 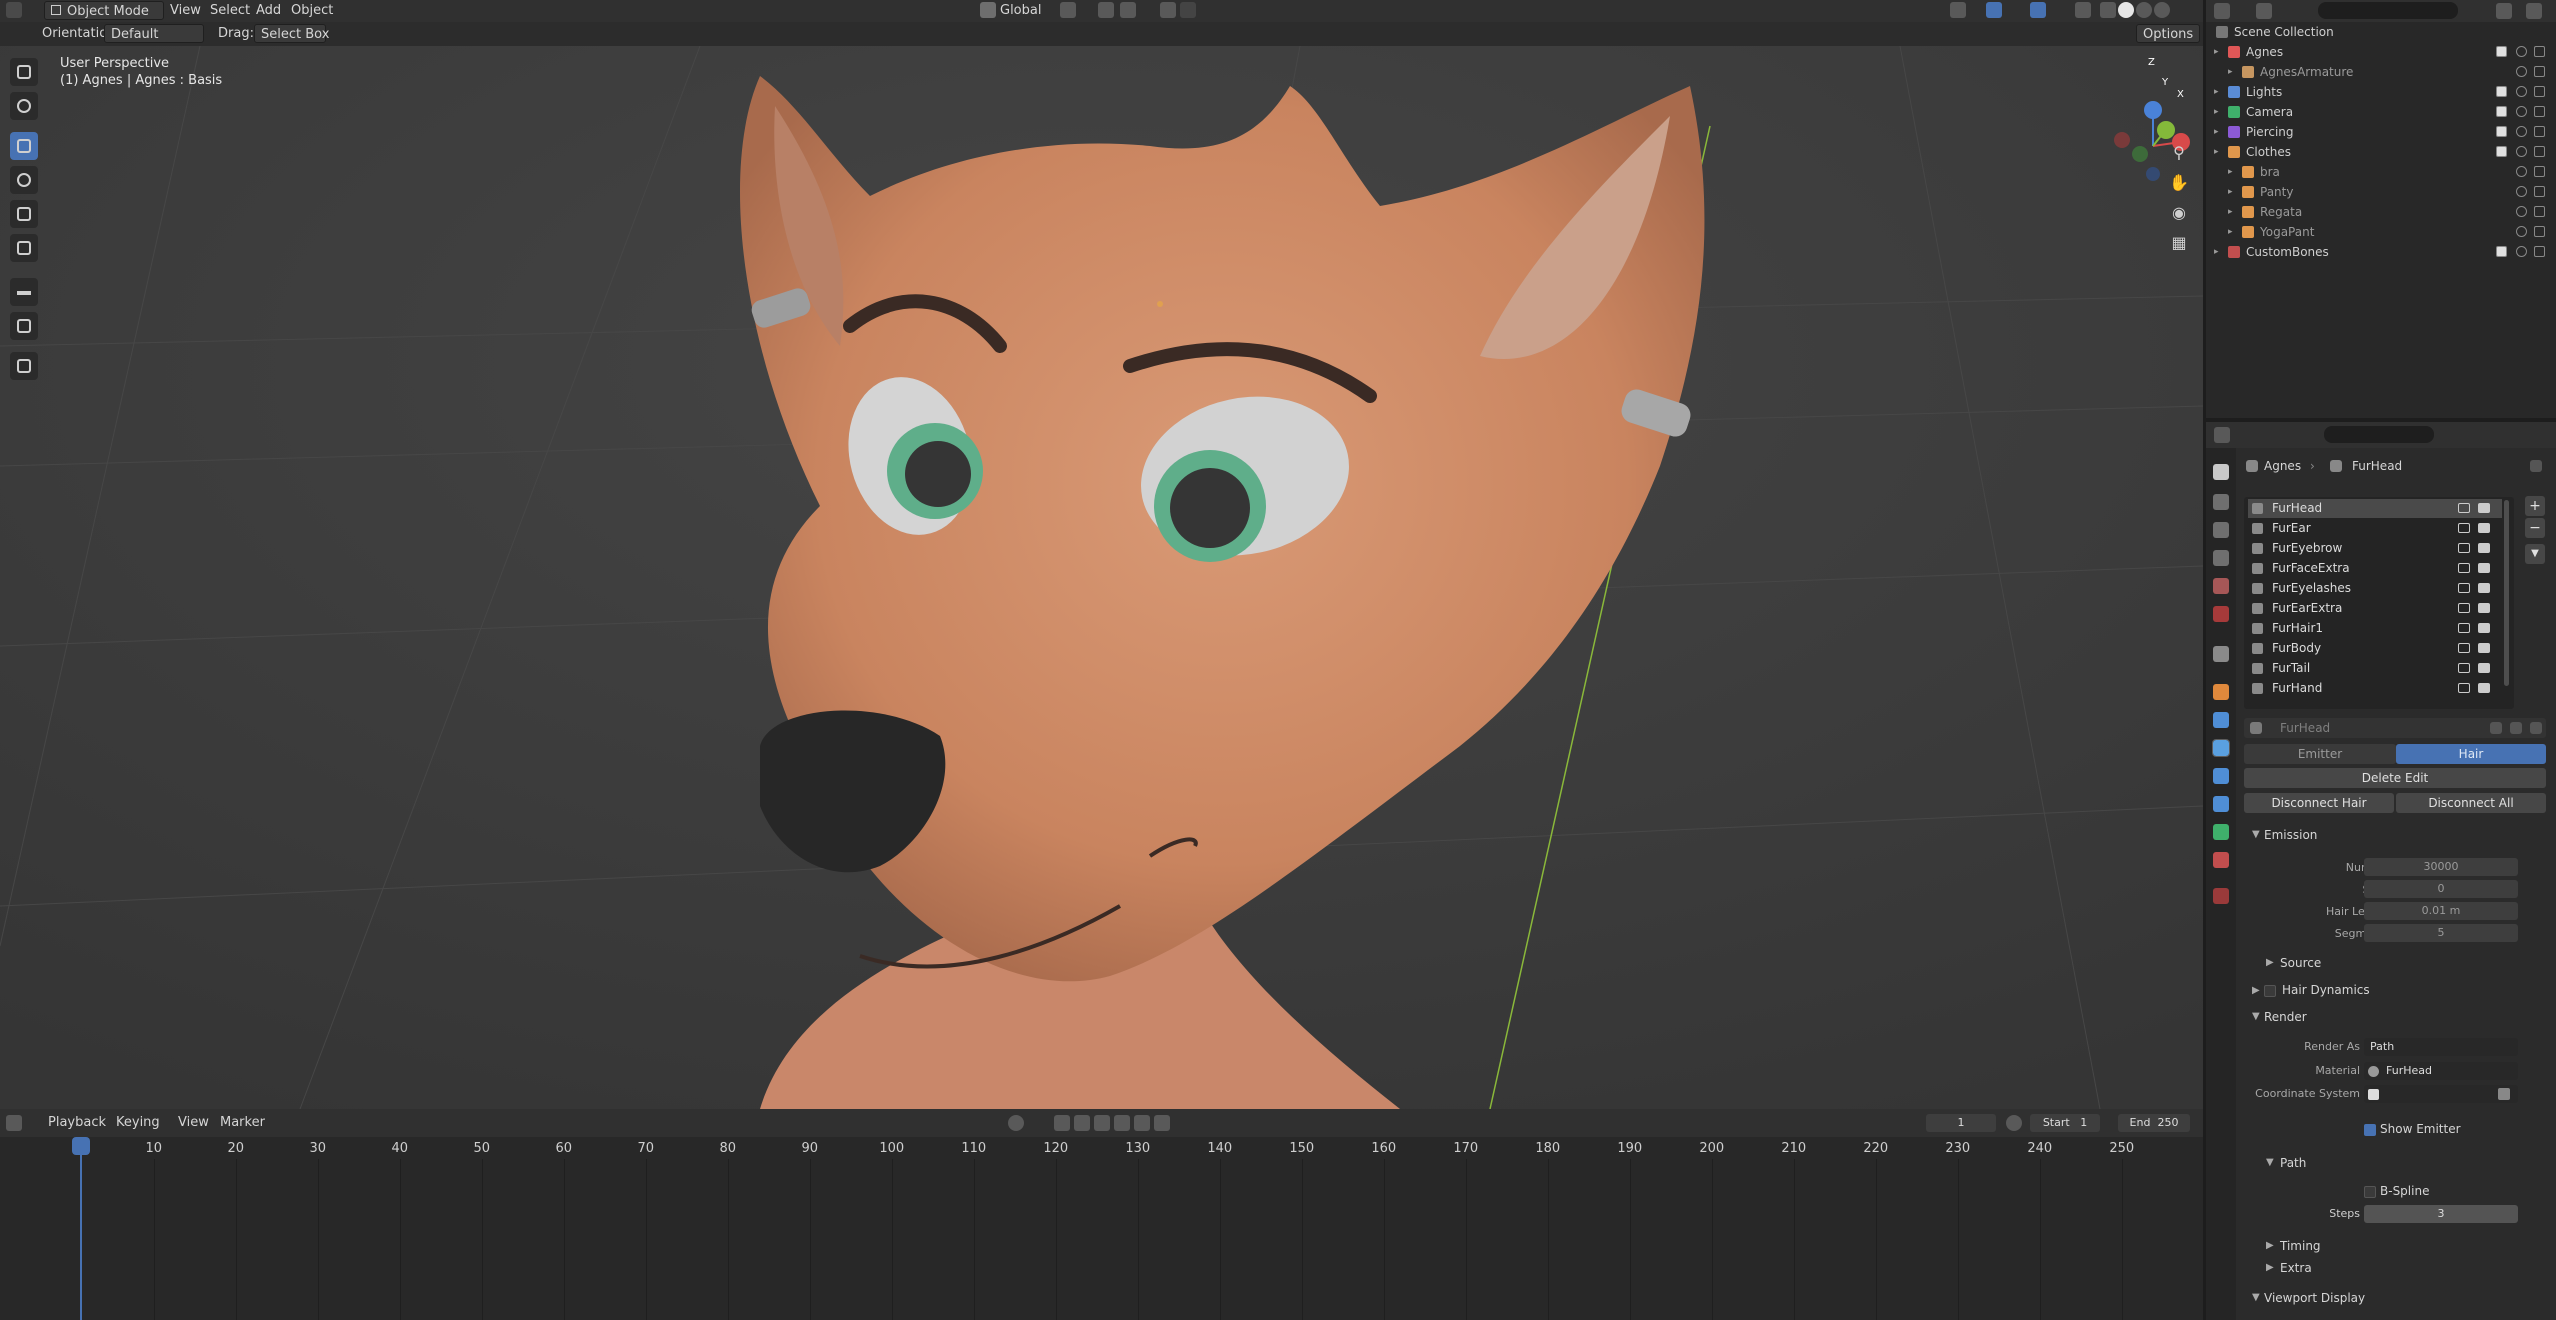 I want to click on modifier-tab-icon, so click(x=2221, y=720).